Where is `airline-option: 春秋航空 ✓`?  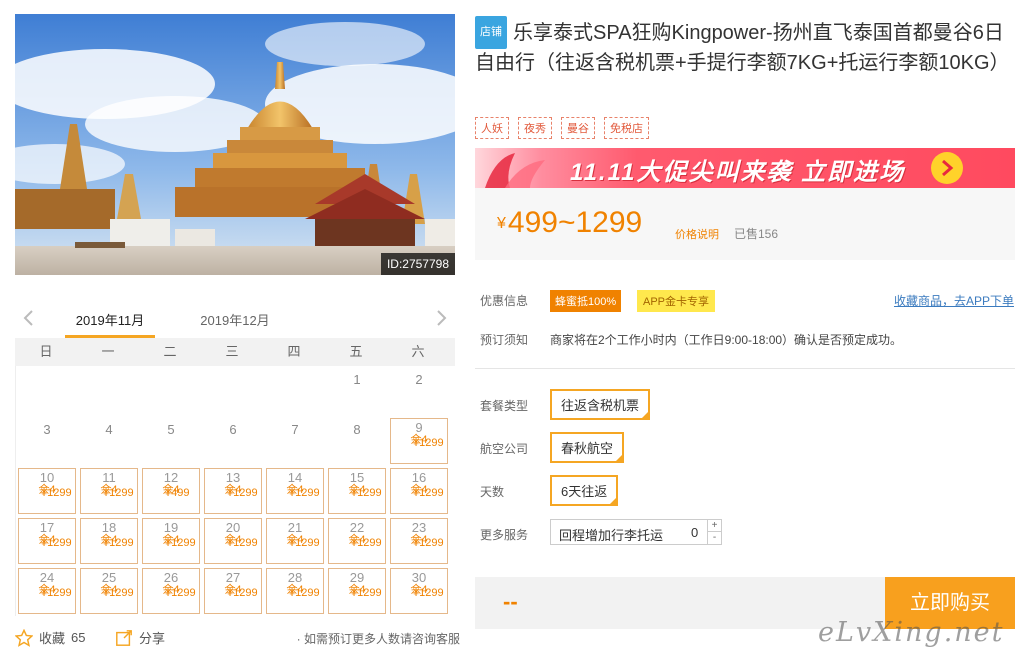 airline-option: 春秋航空 ✓ is located at coordinates (587, 447).